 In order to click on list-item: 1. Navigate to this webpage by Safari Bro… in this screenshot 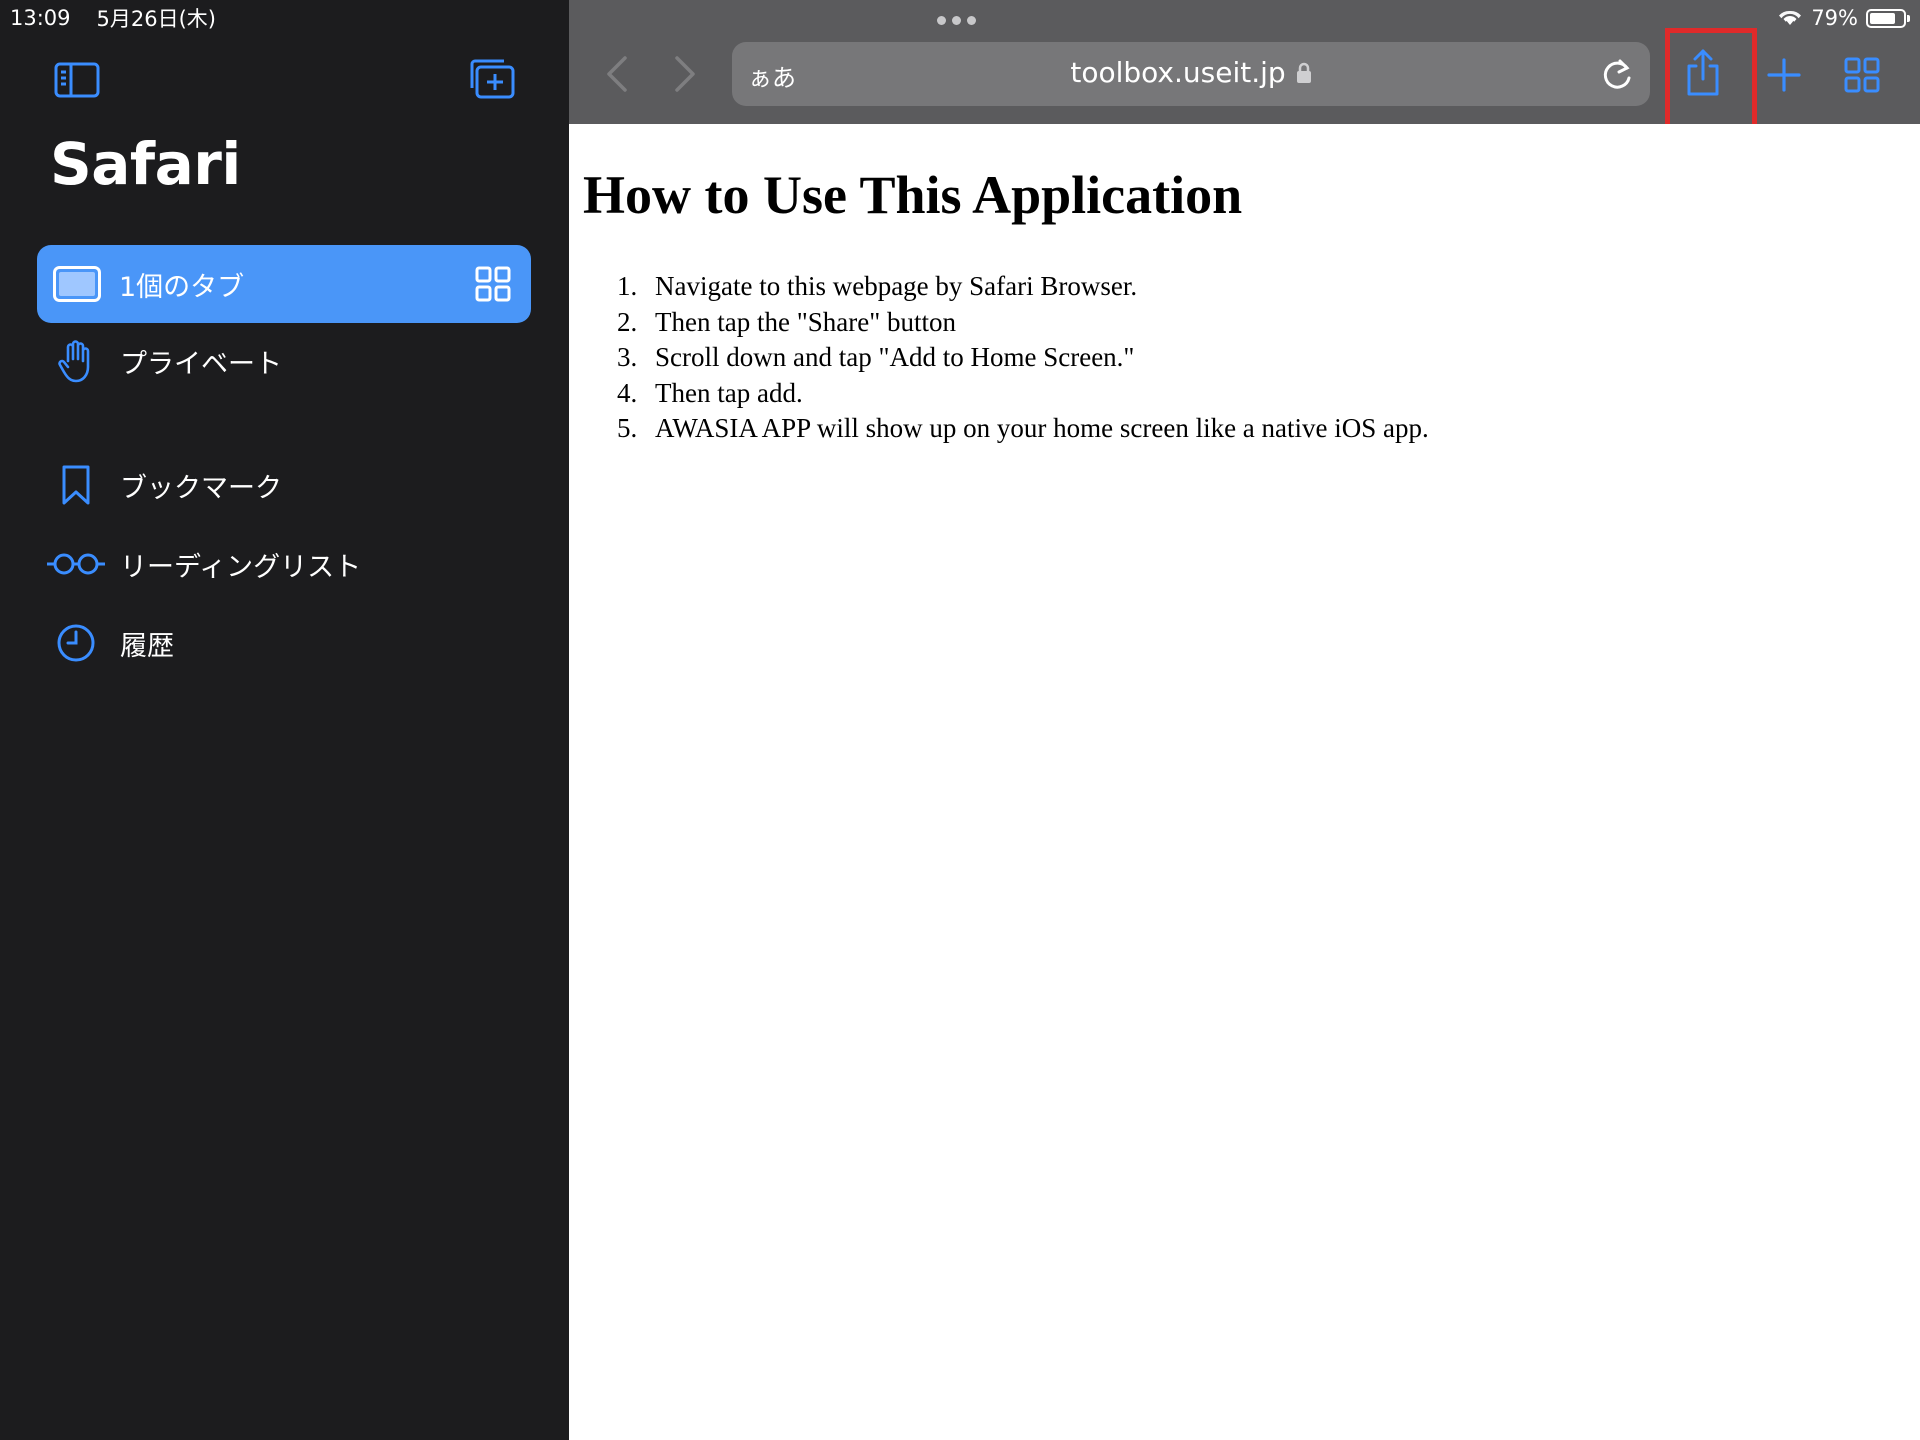, I will do `click(1023, 287)`.